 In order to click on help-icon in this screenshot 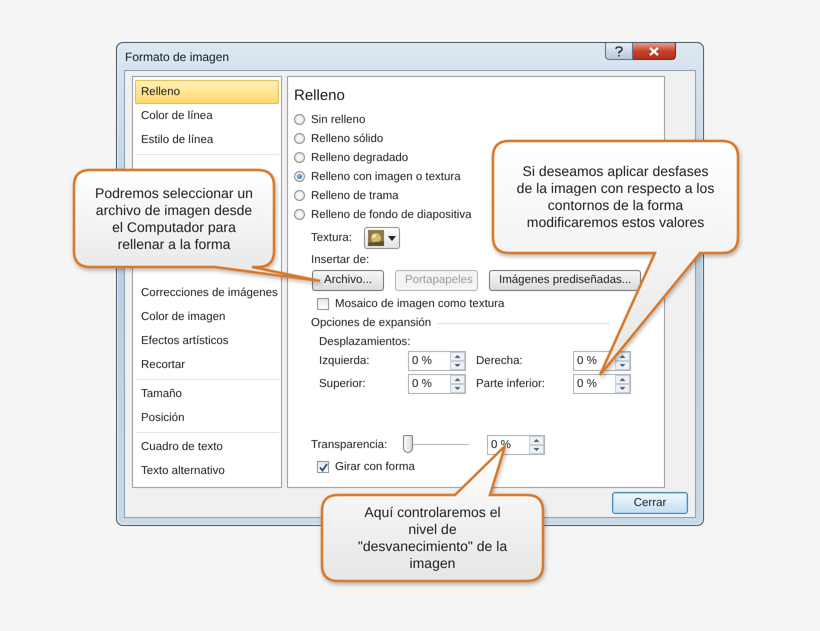, I will do `click(619, 51)`.